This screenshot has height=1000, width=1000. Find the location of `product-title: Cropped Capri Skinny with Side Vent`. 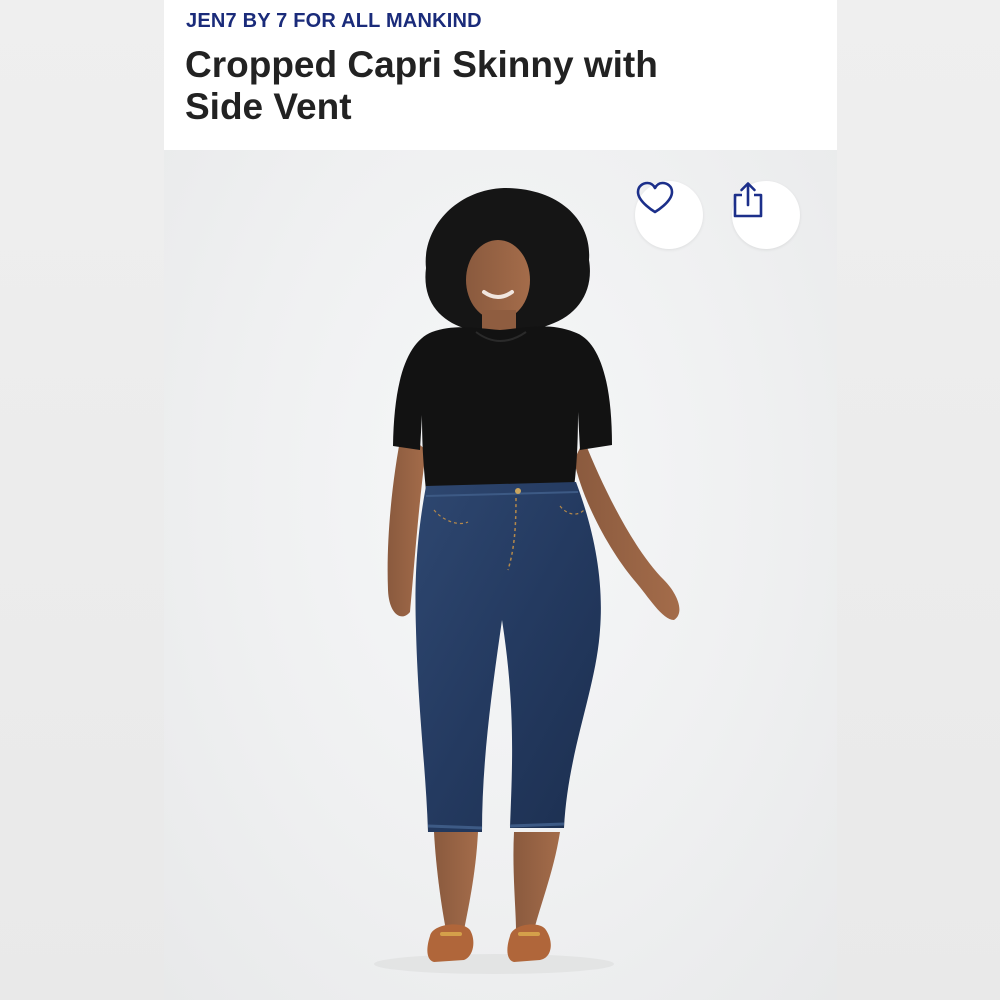

product-title: Cropped Capri Skinny with Side Vent is located at coordinates (421, 85).